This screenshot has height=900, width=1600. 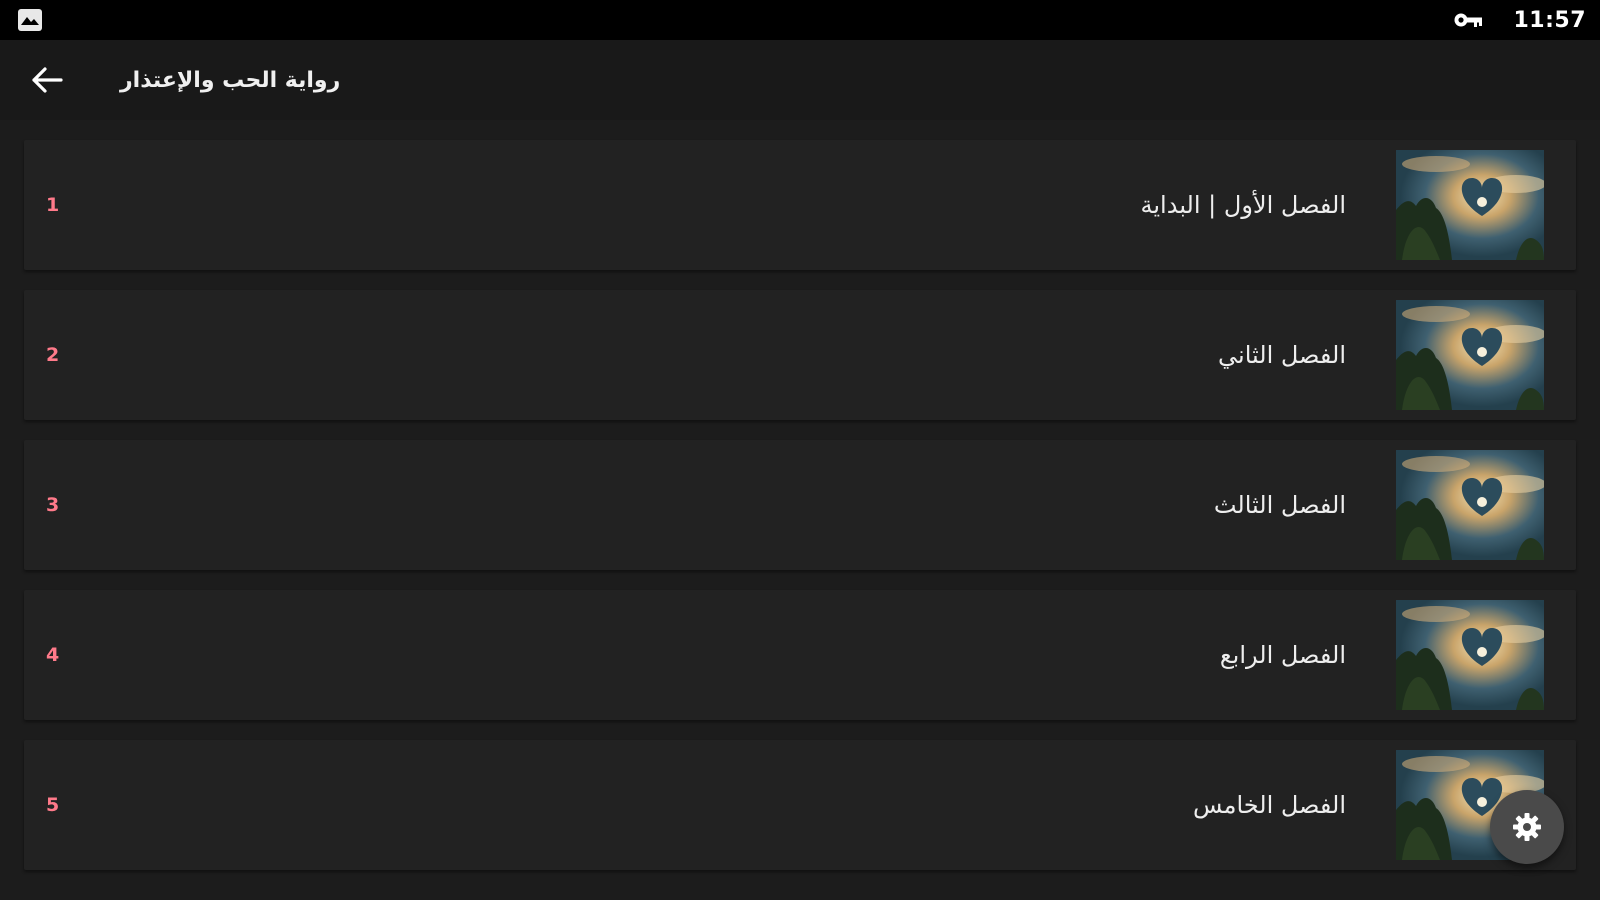 What do you see at coordinates (53, 505) in the screenshot?
I see `chapter-number: 3` at bounding box center [53, 505].